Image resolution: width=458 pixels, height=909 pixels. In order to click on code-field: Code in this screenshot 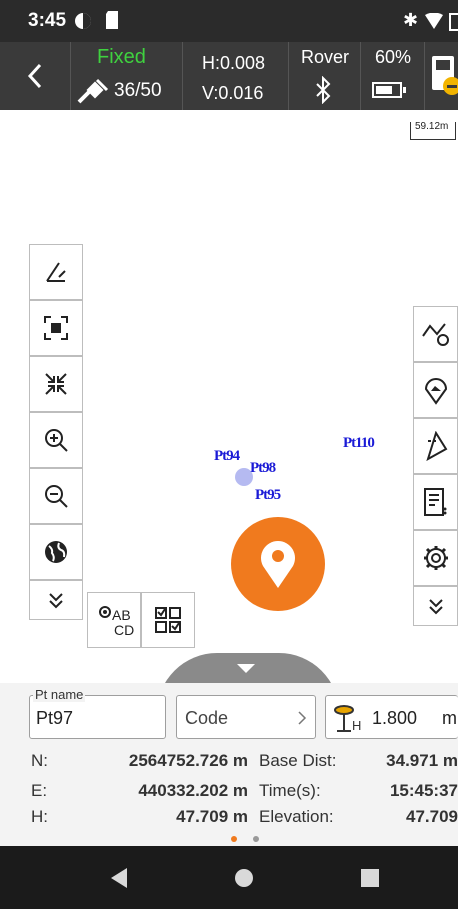, I will do `click(246, 717)`.